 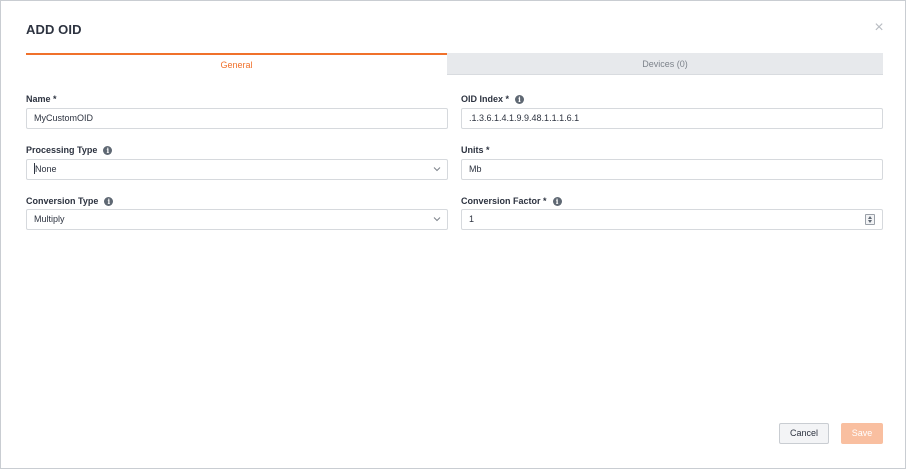 I want to click on tab-bar: General Devices (0), so click(x=454, y=64).